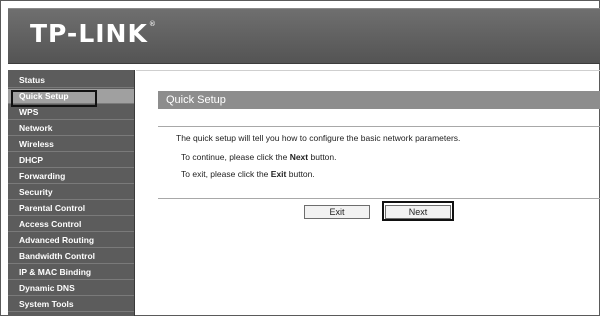 The image size is (600, 316). I want to click on sidebar-item-dhcp: DHCP, so click(71, 160).